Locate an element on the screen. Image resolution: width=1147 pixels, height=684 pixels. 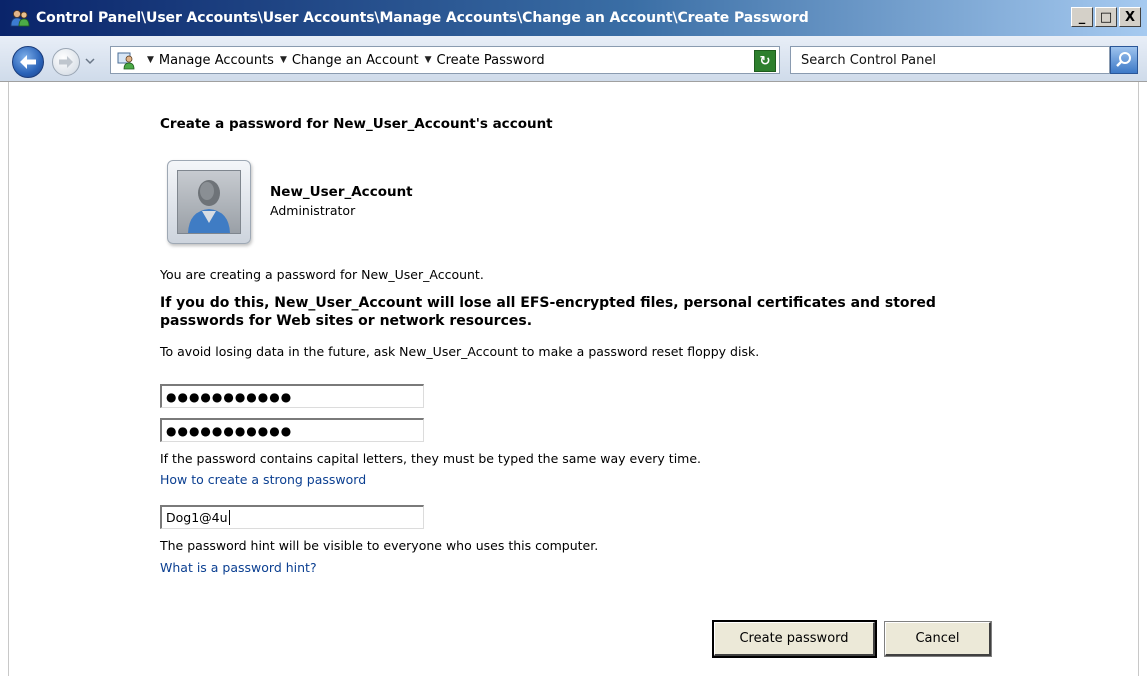
maximize-button: □ is located at coordinates (1106, 17).